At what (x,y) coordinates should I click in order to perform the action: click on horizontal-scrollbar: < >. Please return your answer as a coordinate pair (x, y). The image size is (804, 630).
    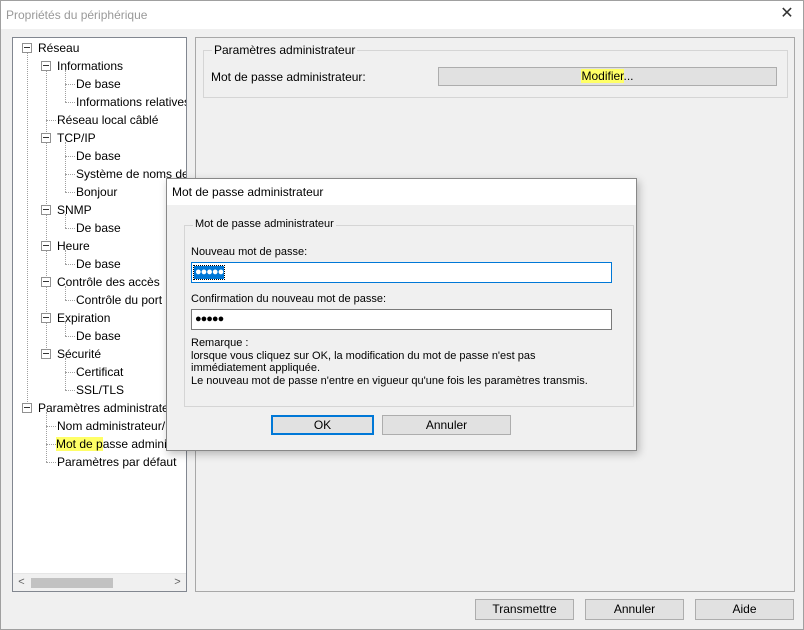
    Looking at the image, I should click on (99, 582).